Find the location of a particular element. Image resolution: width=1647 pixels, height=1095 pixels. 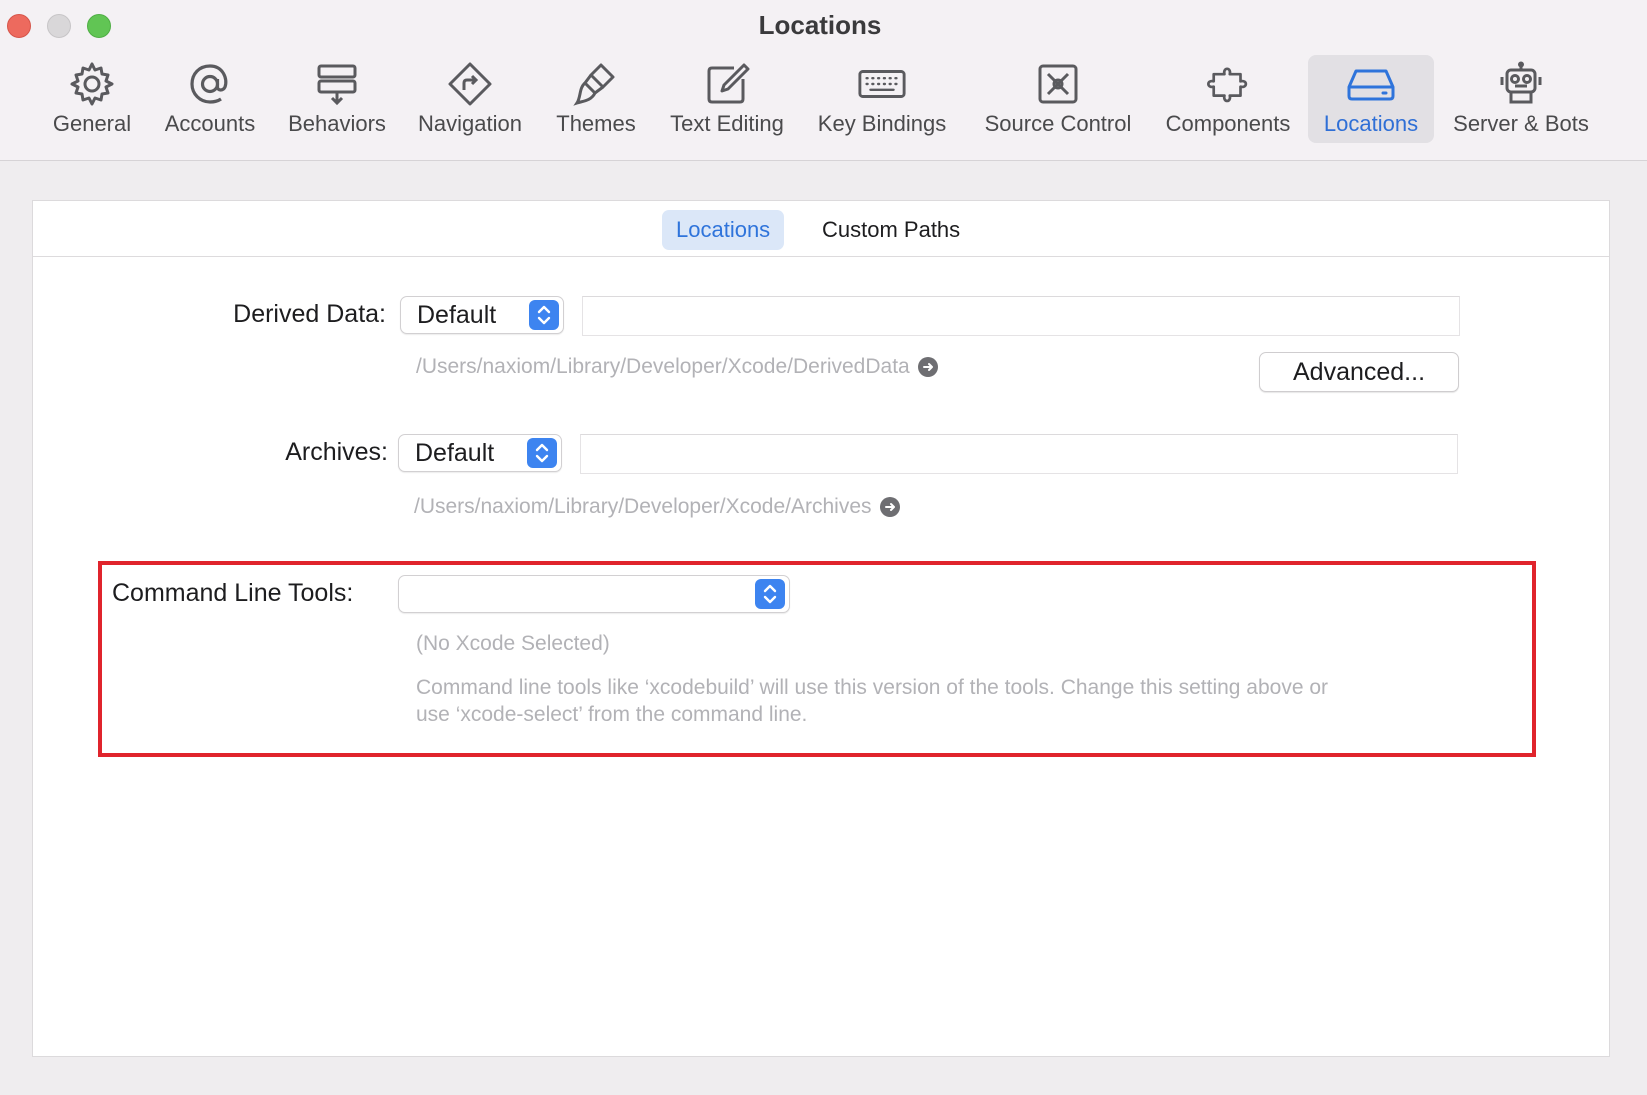

toolbar-item-label: General is located at coordinates (92, 123).